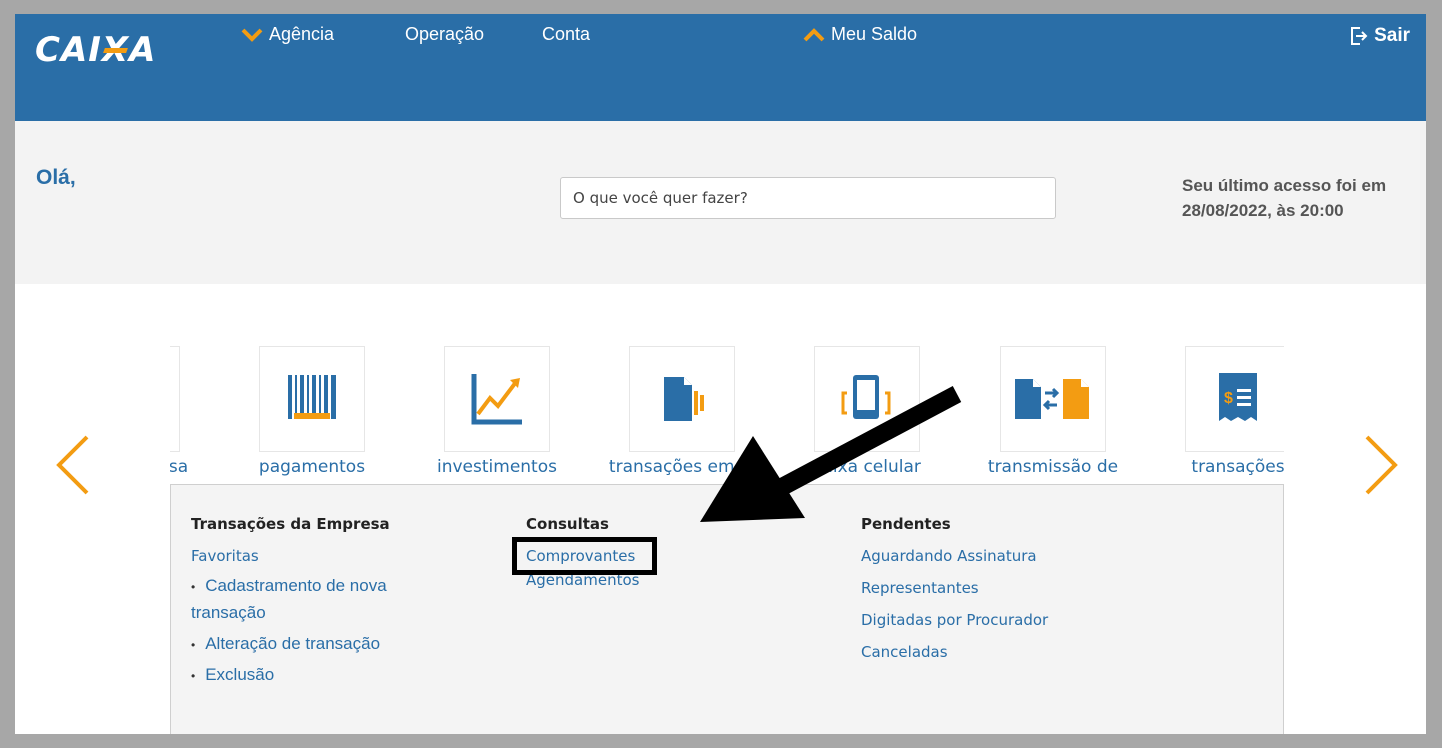 The width and height of the screenshot is (1442, 748). Describe the element at coordinates (1053, 467) in the screenshot. I see `carousel-label-transmissao: transmissão de` at that location.